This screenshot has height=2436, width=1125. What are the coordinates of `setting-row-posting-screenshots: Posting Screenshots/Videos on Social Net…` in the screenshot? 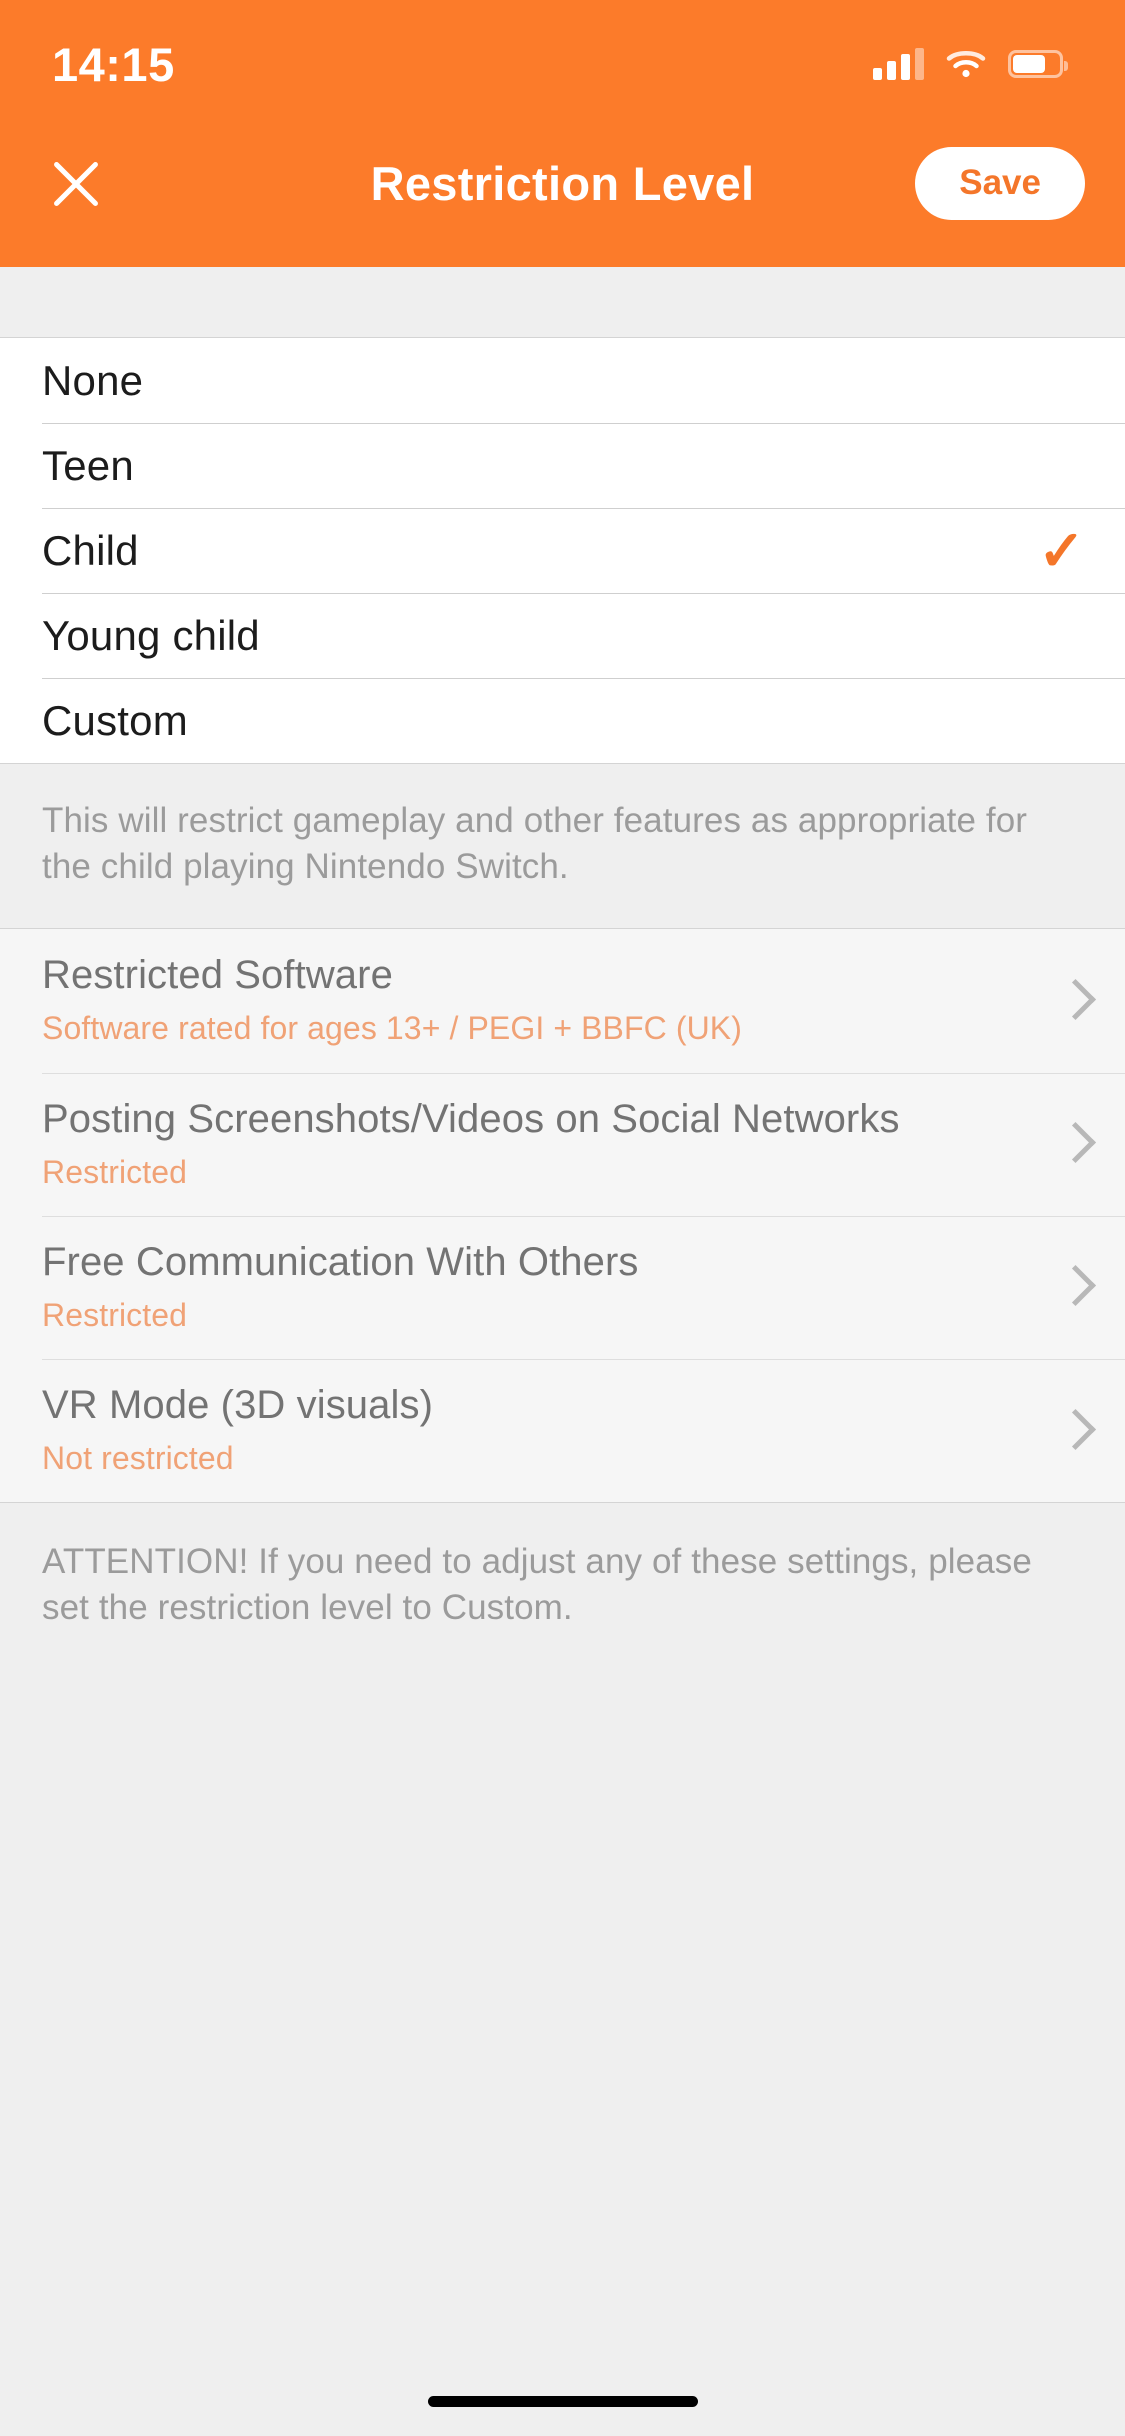 It's located at (562, 1144).